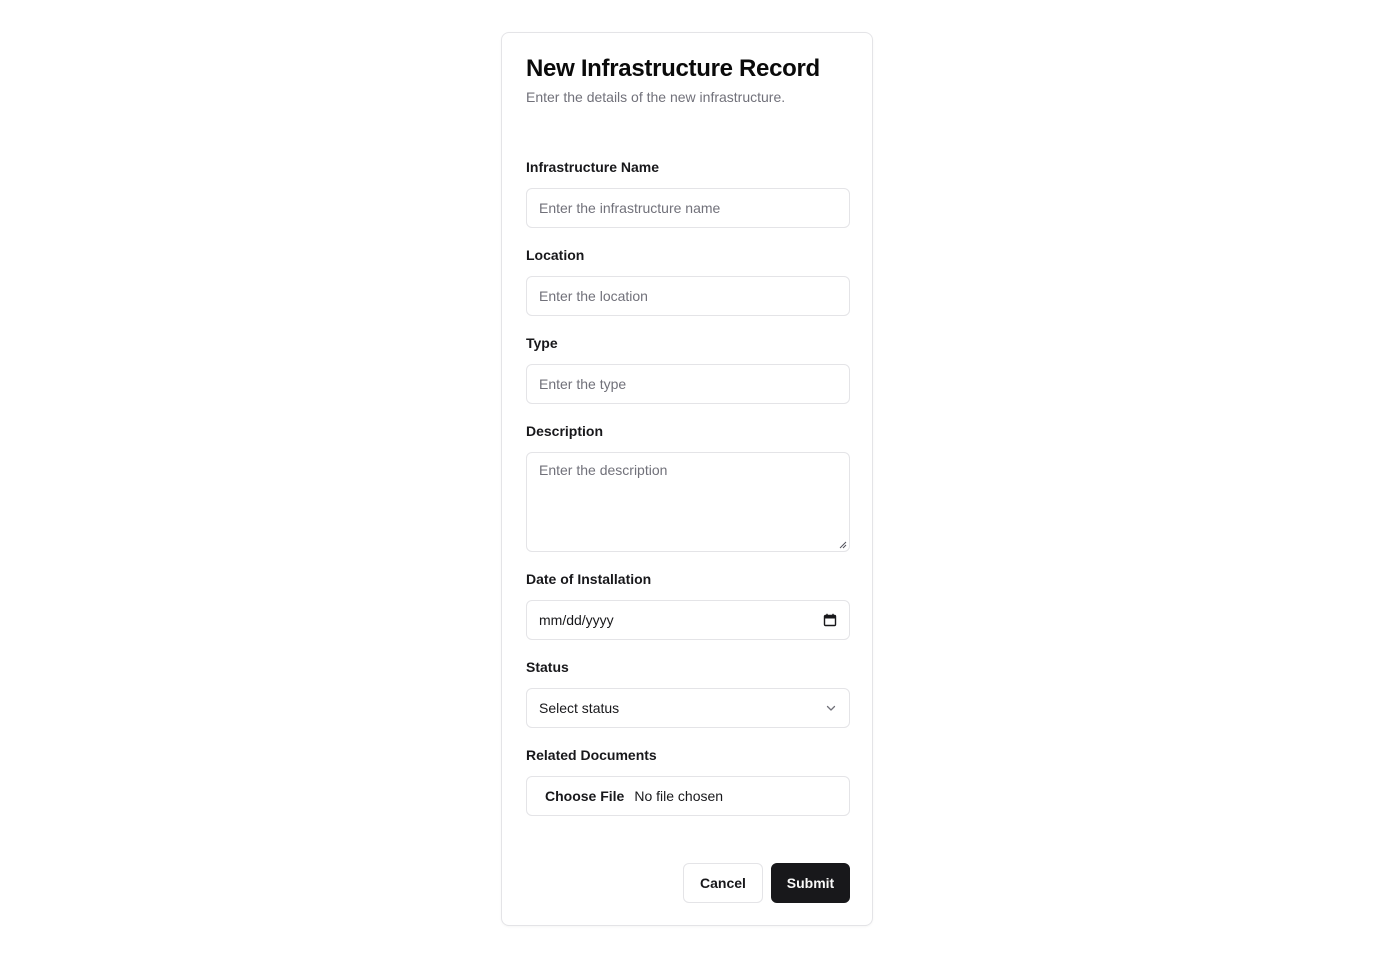  I want to click on file-status-text: No file chosen, so click(679, 796).